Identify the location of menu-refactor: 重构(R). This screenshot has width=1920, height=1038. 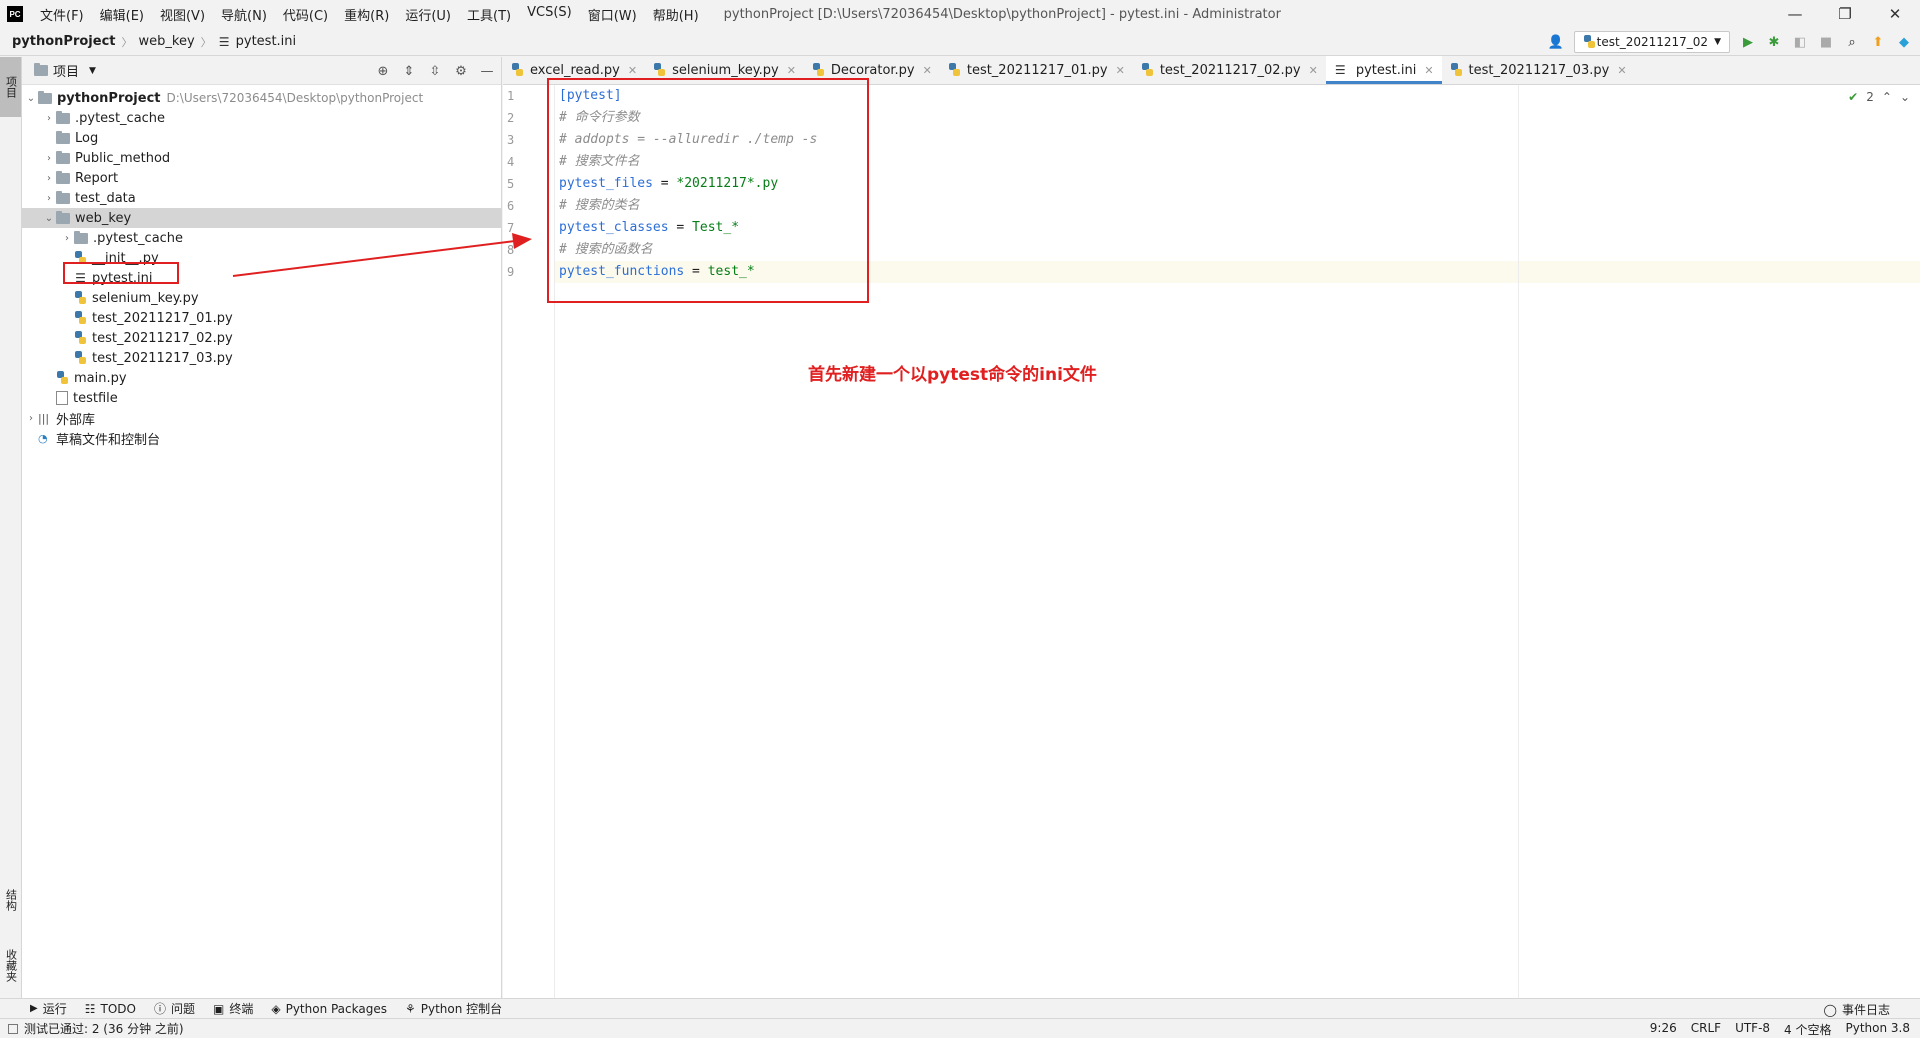
(366, 14).